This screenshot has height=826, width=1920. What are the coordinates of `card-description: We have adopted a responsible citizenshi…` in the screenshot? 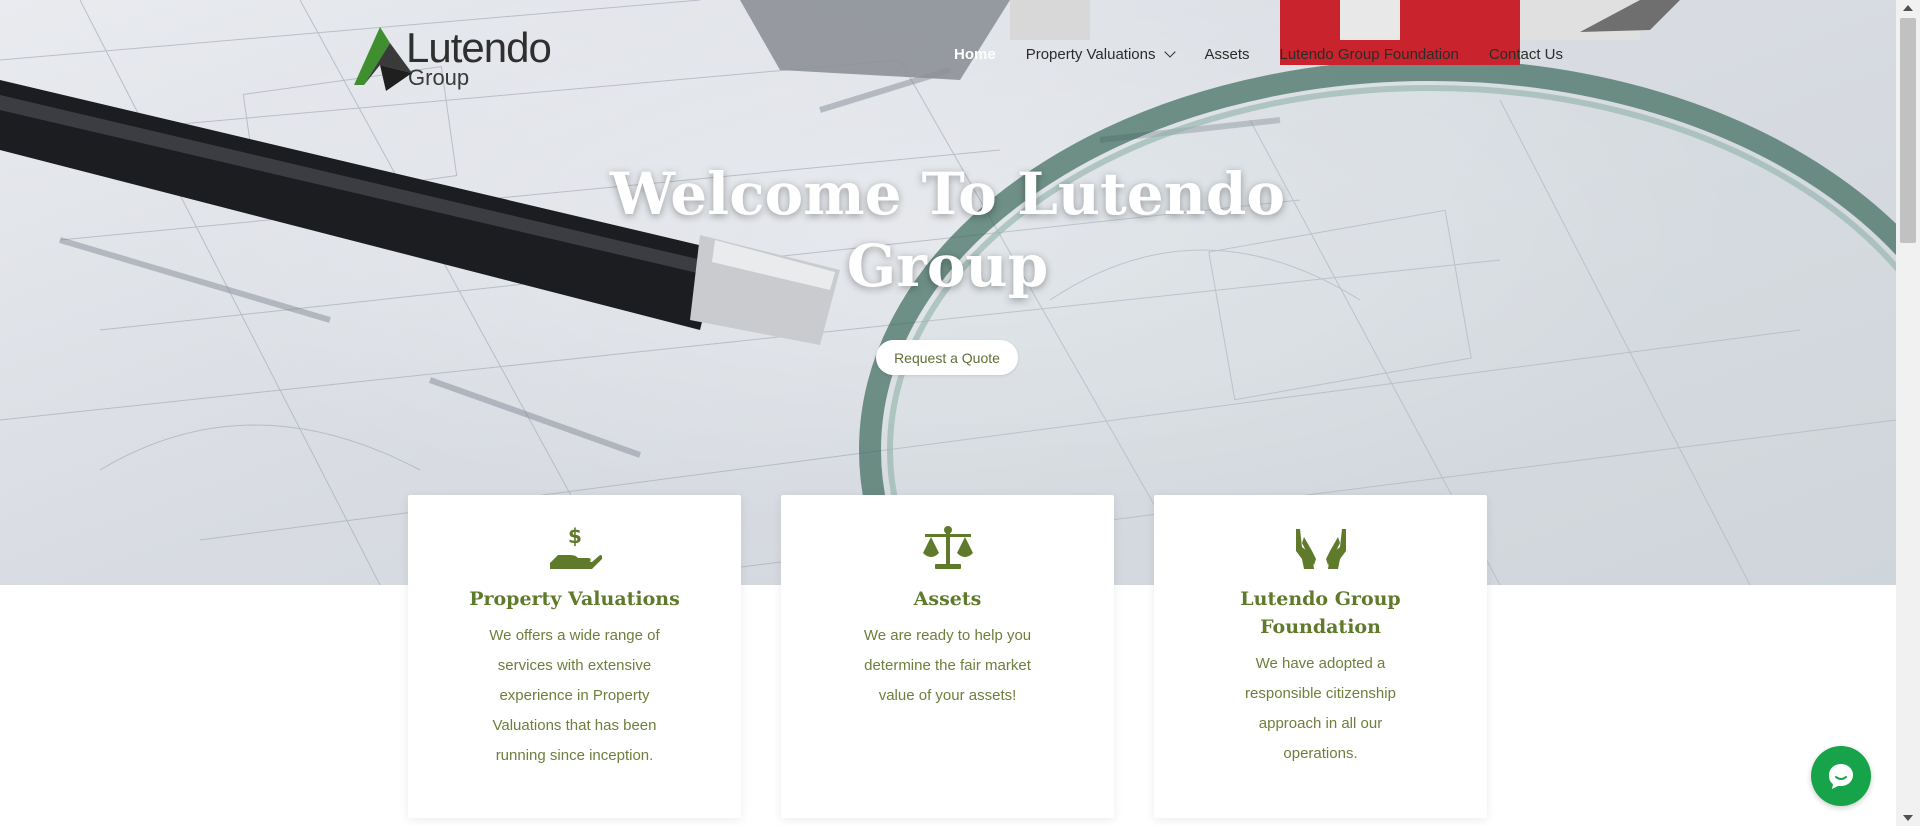 It's located at (1320, 708).